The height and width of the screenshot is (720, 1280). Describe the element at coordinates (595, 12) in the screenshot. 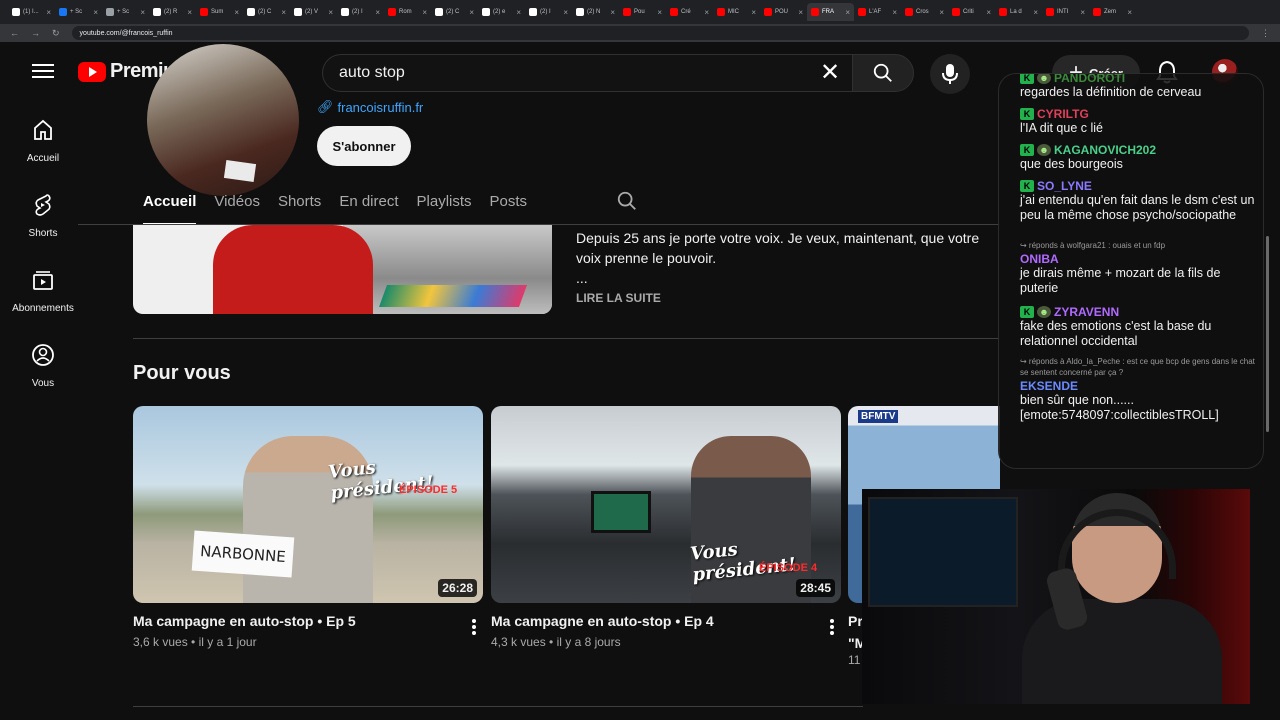

I see `browser-tab: (2) N ×` at that location.